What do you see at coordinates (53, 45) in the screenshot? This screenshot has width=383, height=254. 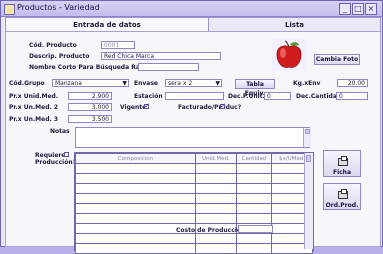 I see `product-code-label: Cód. Producto` at bounding box center [53, 45].